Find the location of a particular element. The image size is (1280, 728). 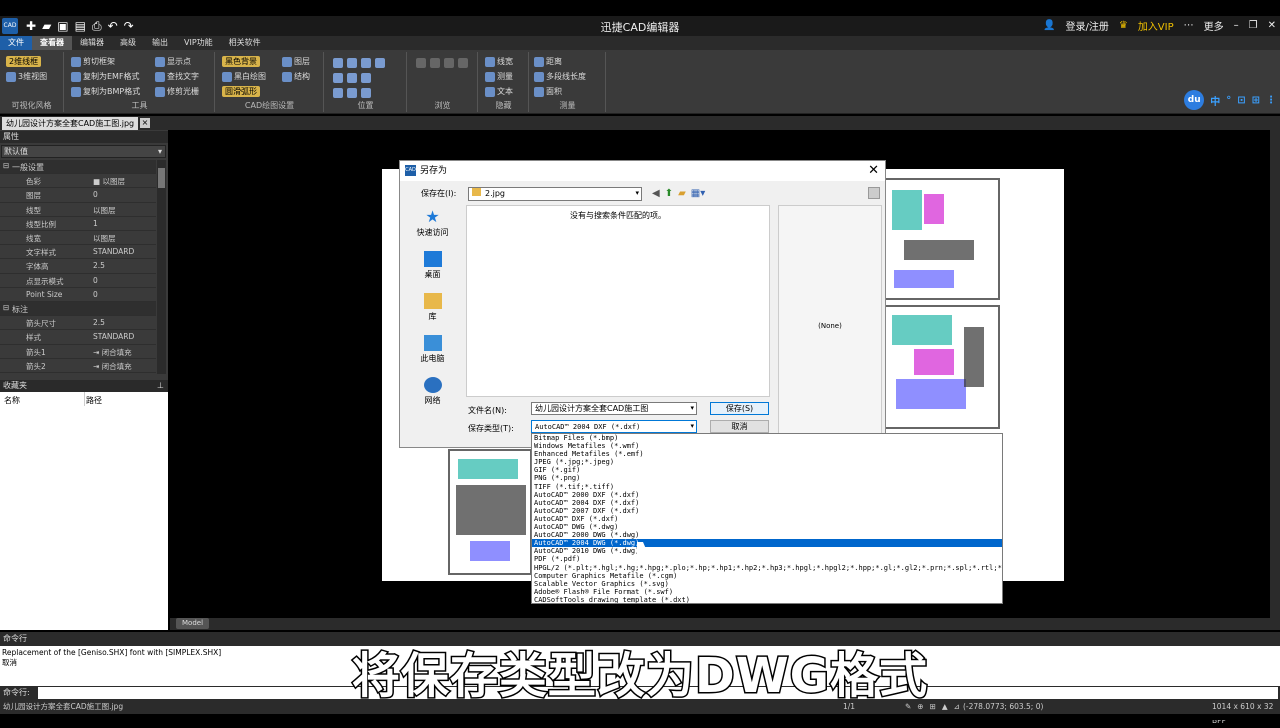

menu-viewer: 查看器 is located at coordinates (52, 43).